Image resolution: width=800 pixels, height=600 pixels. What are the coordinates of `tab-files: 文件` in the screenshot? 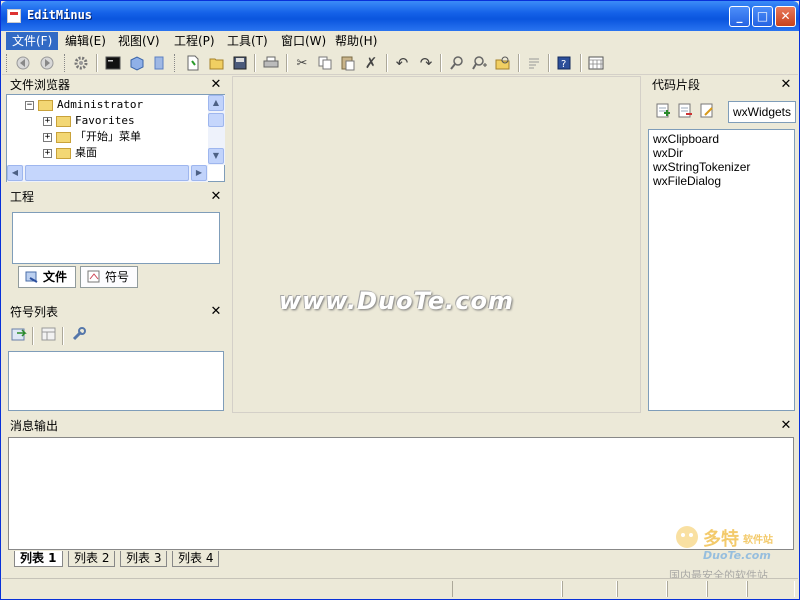 It's located at (47, 277).